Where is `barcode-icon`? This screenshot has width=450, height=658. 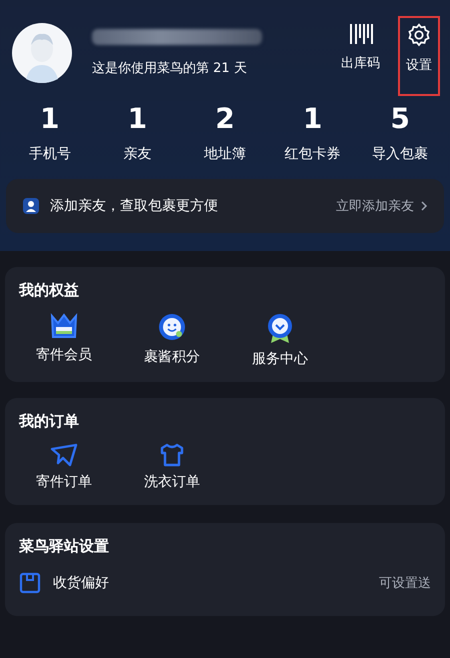 barcode-icon is located at coordinates (361, 34).